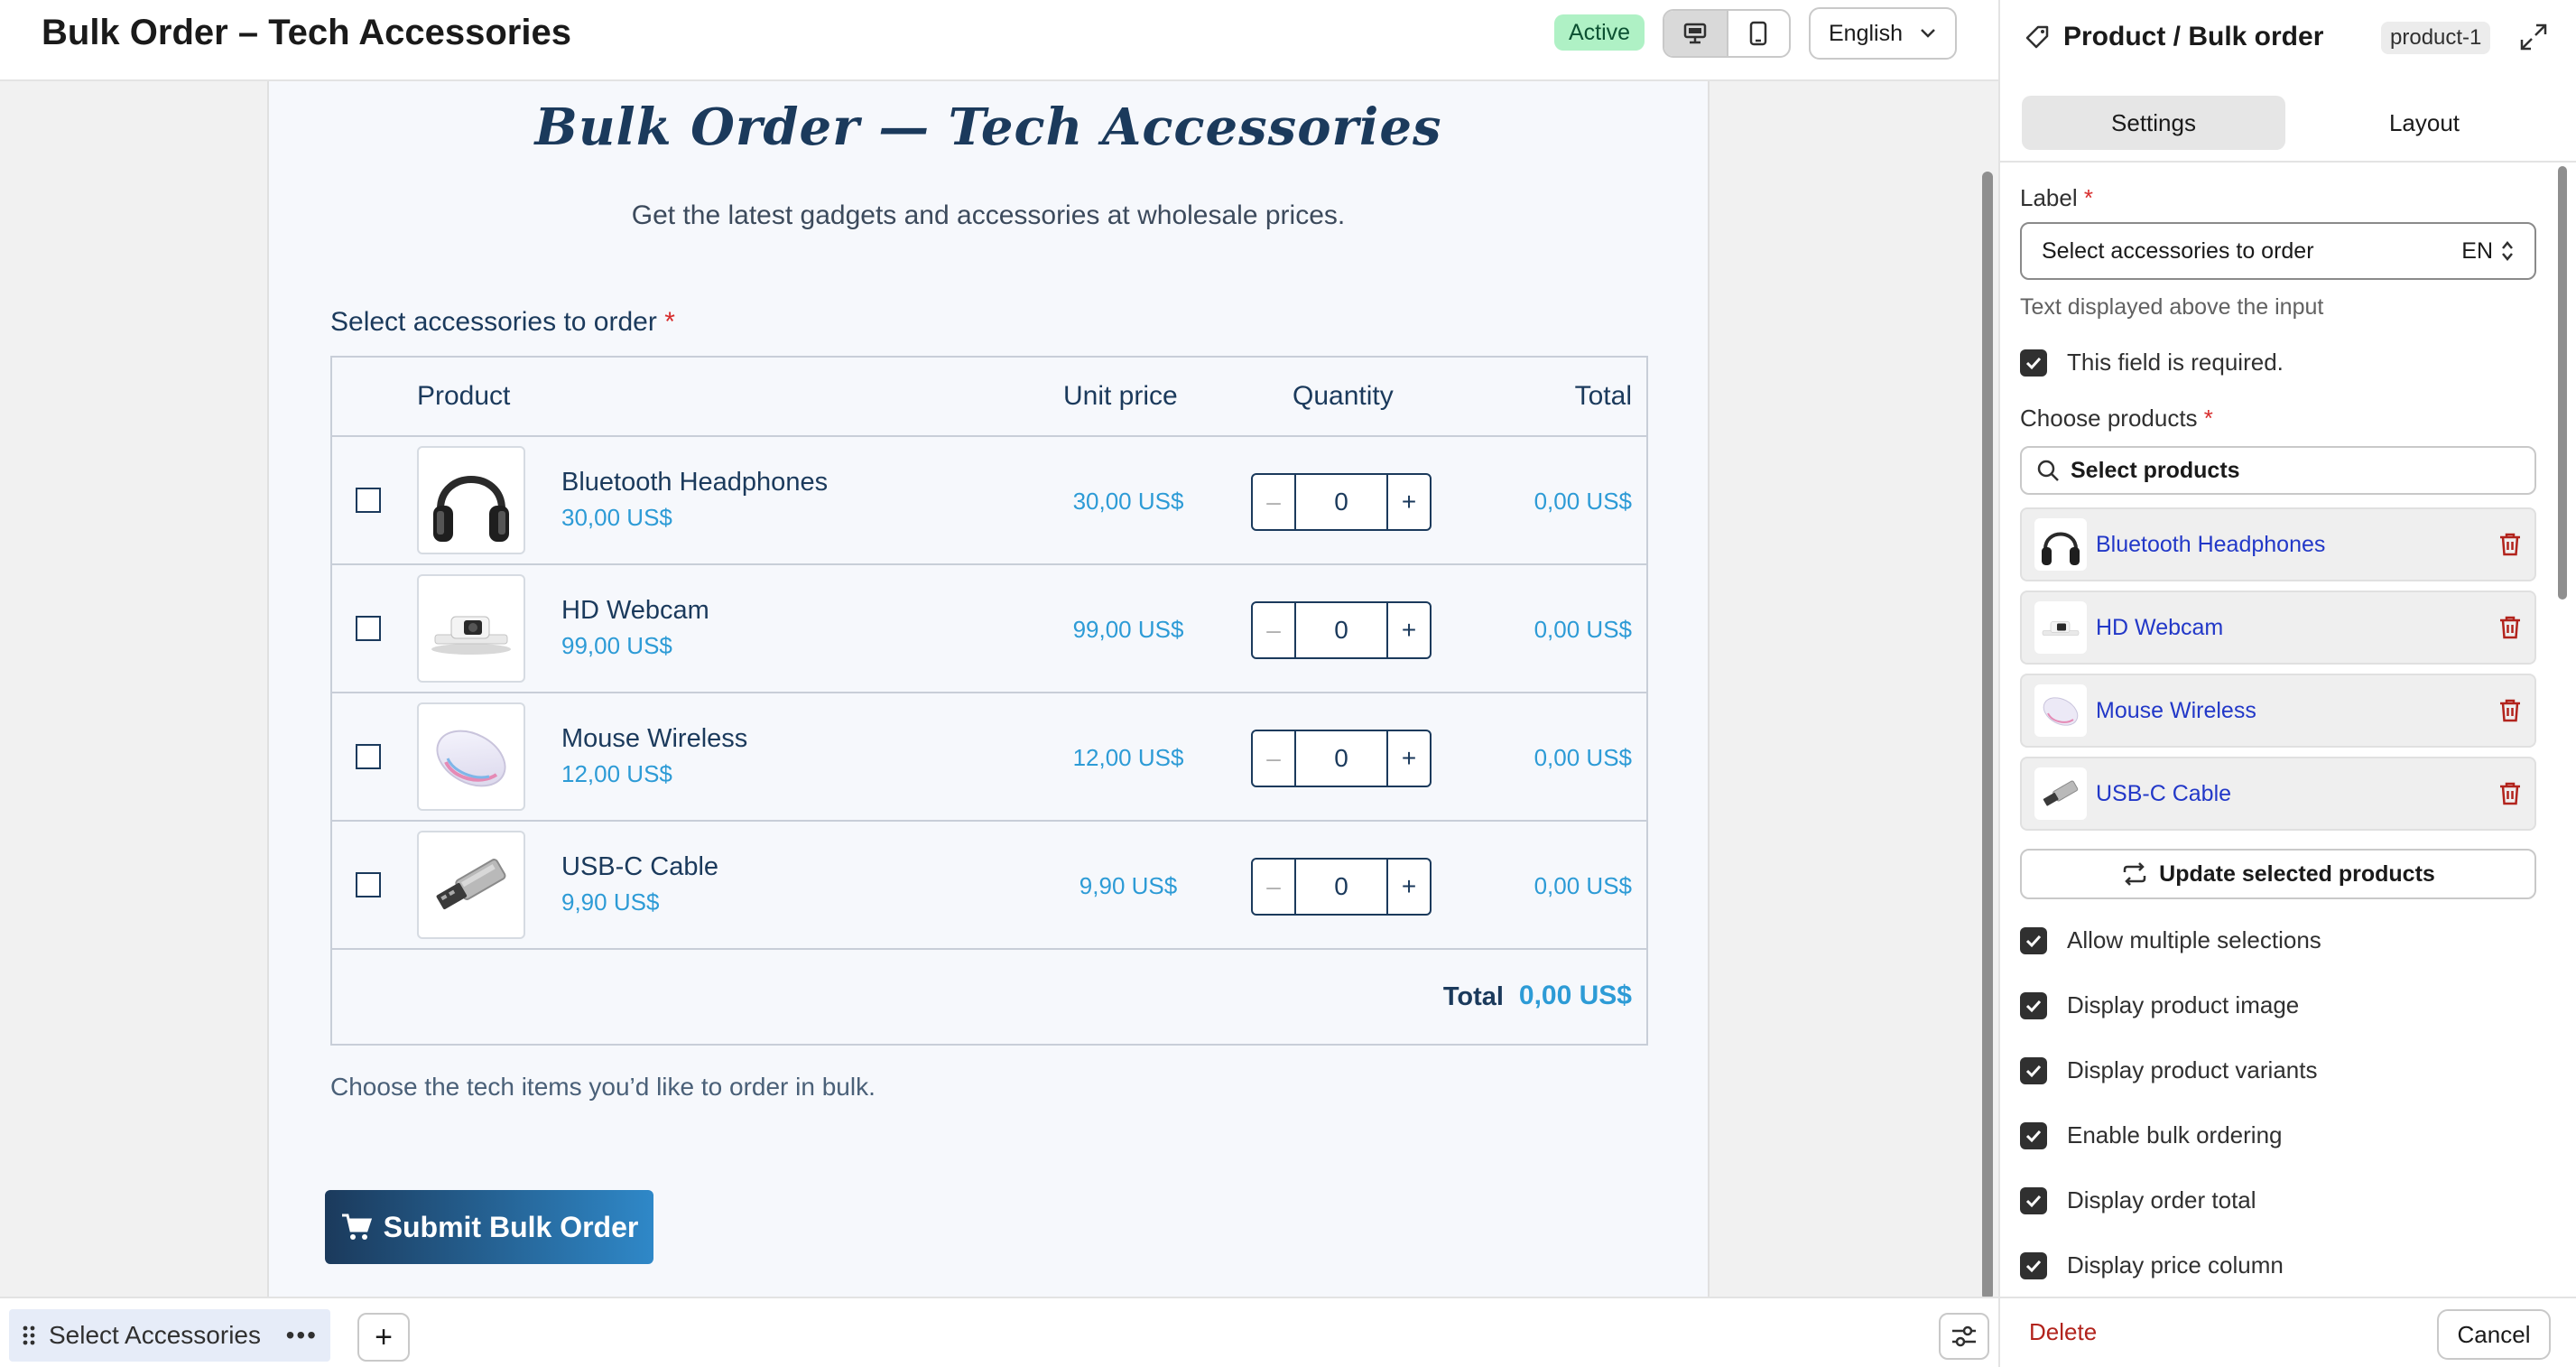 This screenshot has width=2576, height=1367. Describe the element at coordinates (2063, 1332) in the screenshot. I see `delete-button: Delete` at that location.